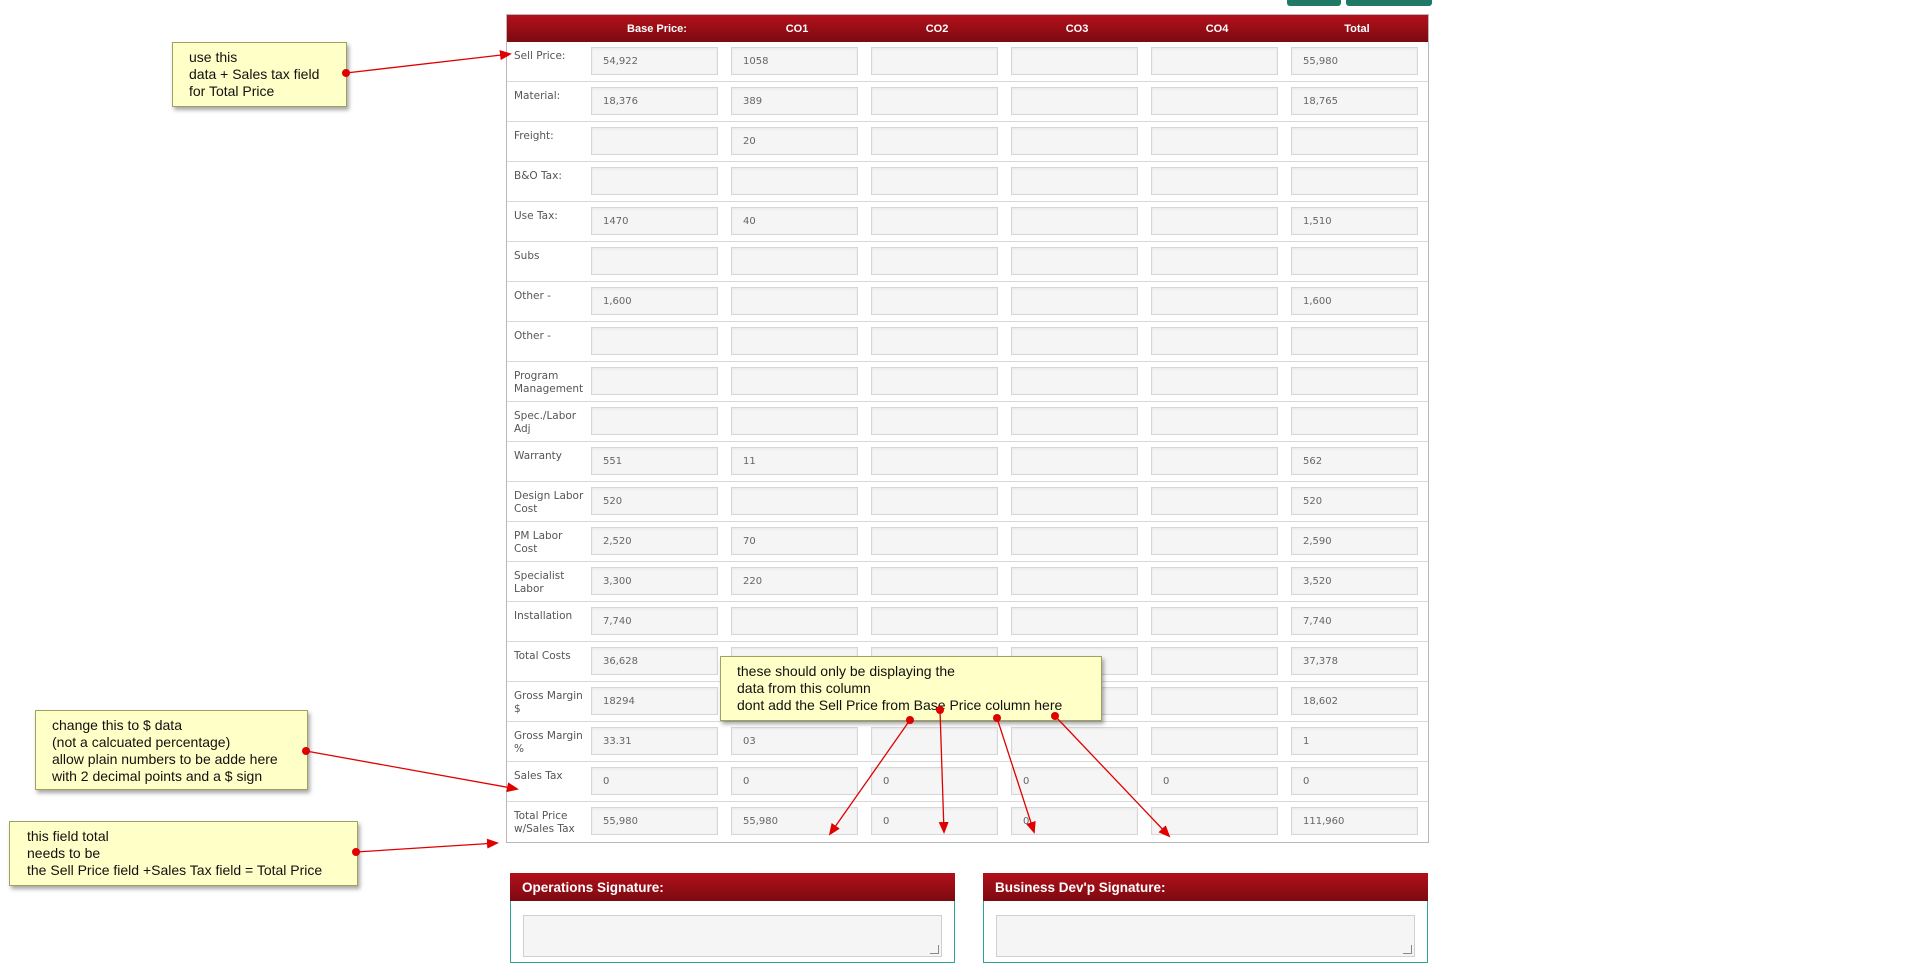 The height and width of the screenshot is (963, 1920). I want to click on operations-signature-input, so click(732, 936).